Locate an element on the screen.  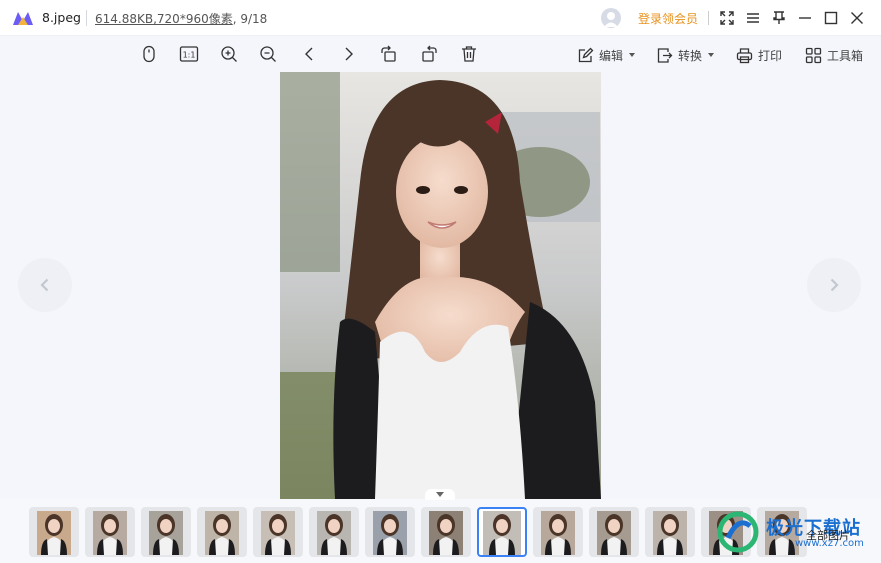
toolbar: 1:1 编辑 转换 打印 工具箱 is located at coordinates (440, 54).